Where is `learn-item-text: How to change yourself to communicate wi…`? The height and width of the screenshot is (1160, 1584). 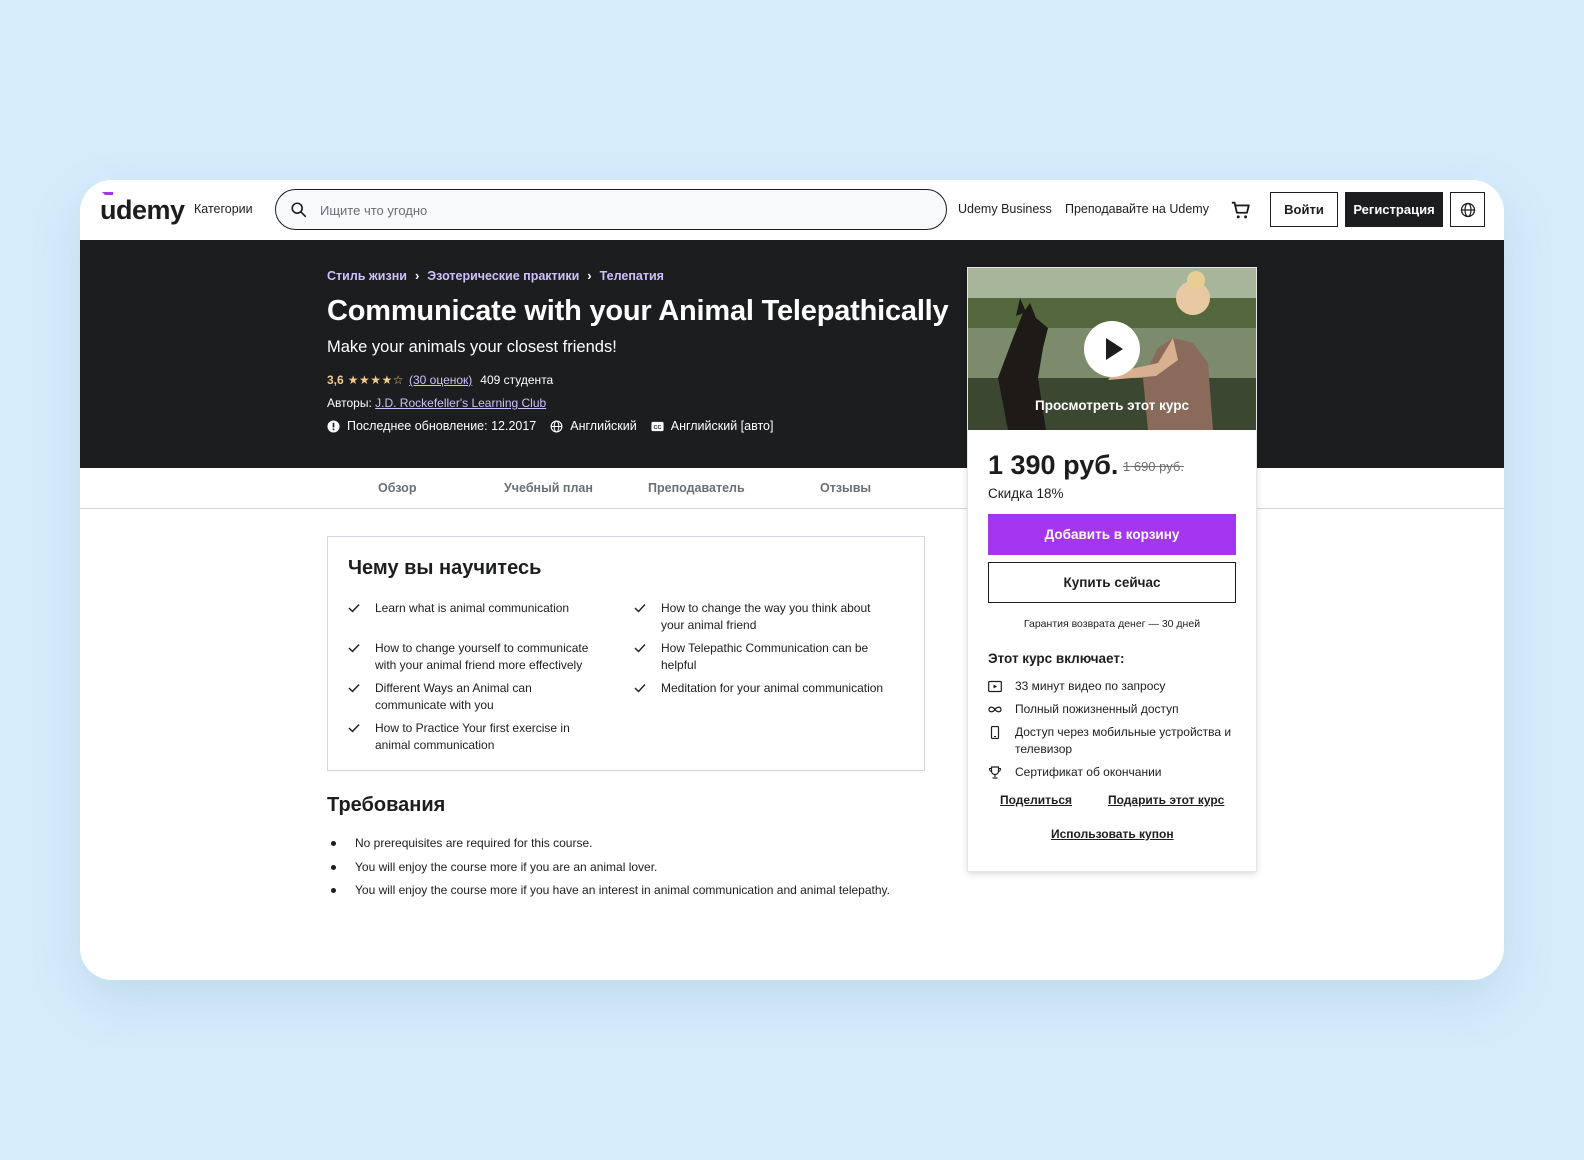 learn-item-text: How to change yourself to communicate wi… is located at coordinates (482, 656).